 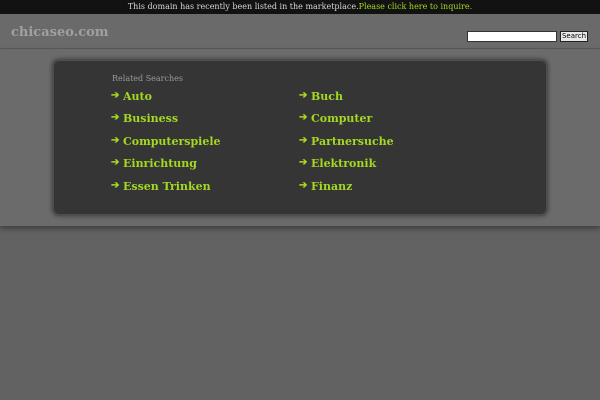 I want to click on related-link-label: Elektronik, so click(x=344, y=163).